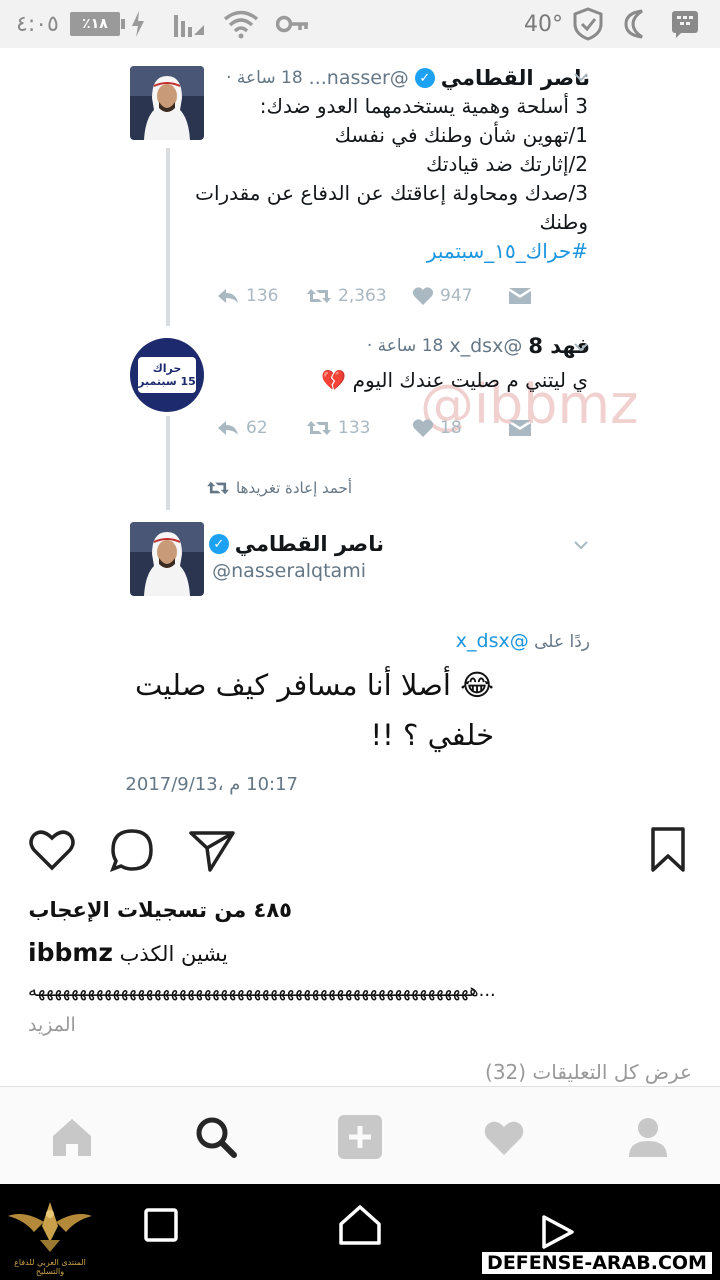 This screenshot has width=720, height=1280. Describe the element at coordinates (360, 24) in the screenshot. I see `status-bar: ٤:٠٥ ٪١٨ 40°` at that location.